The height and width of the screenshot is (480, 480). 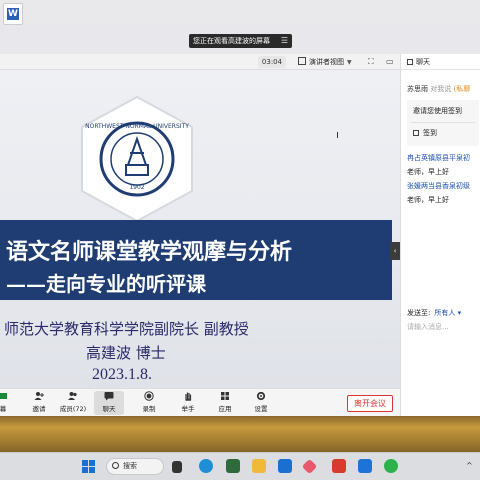 What do you see at coordinates (365, 466) in the screenshot?
I see `tencent-meeting-icon` at bounding box center [365, 466].